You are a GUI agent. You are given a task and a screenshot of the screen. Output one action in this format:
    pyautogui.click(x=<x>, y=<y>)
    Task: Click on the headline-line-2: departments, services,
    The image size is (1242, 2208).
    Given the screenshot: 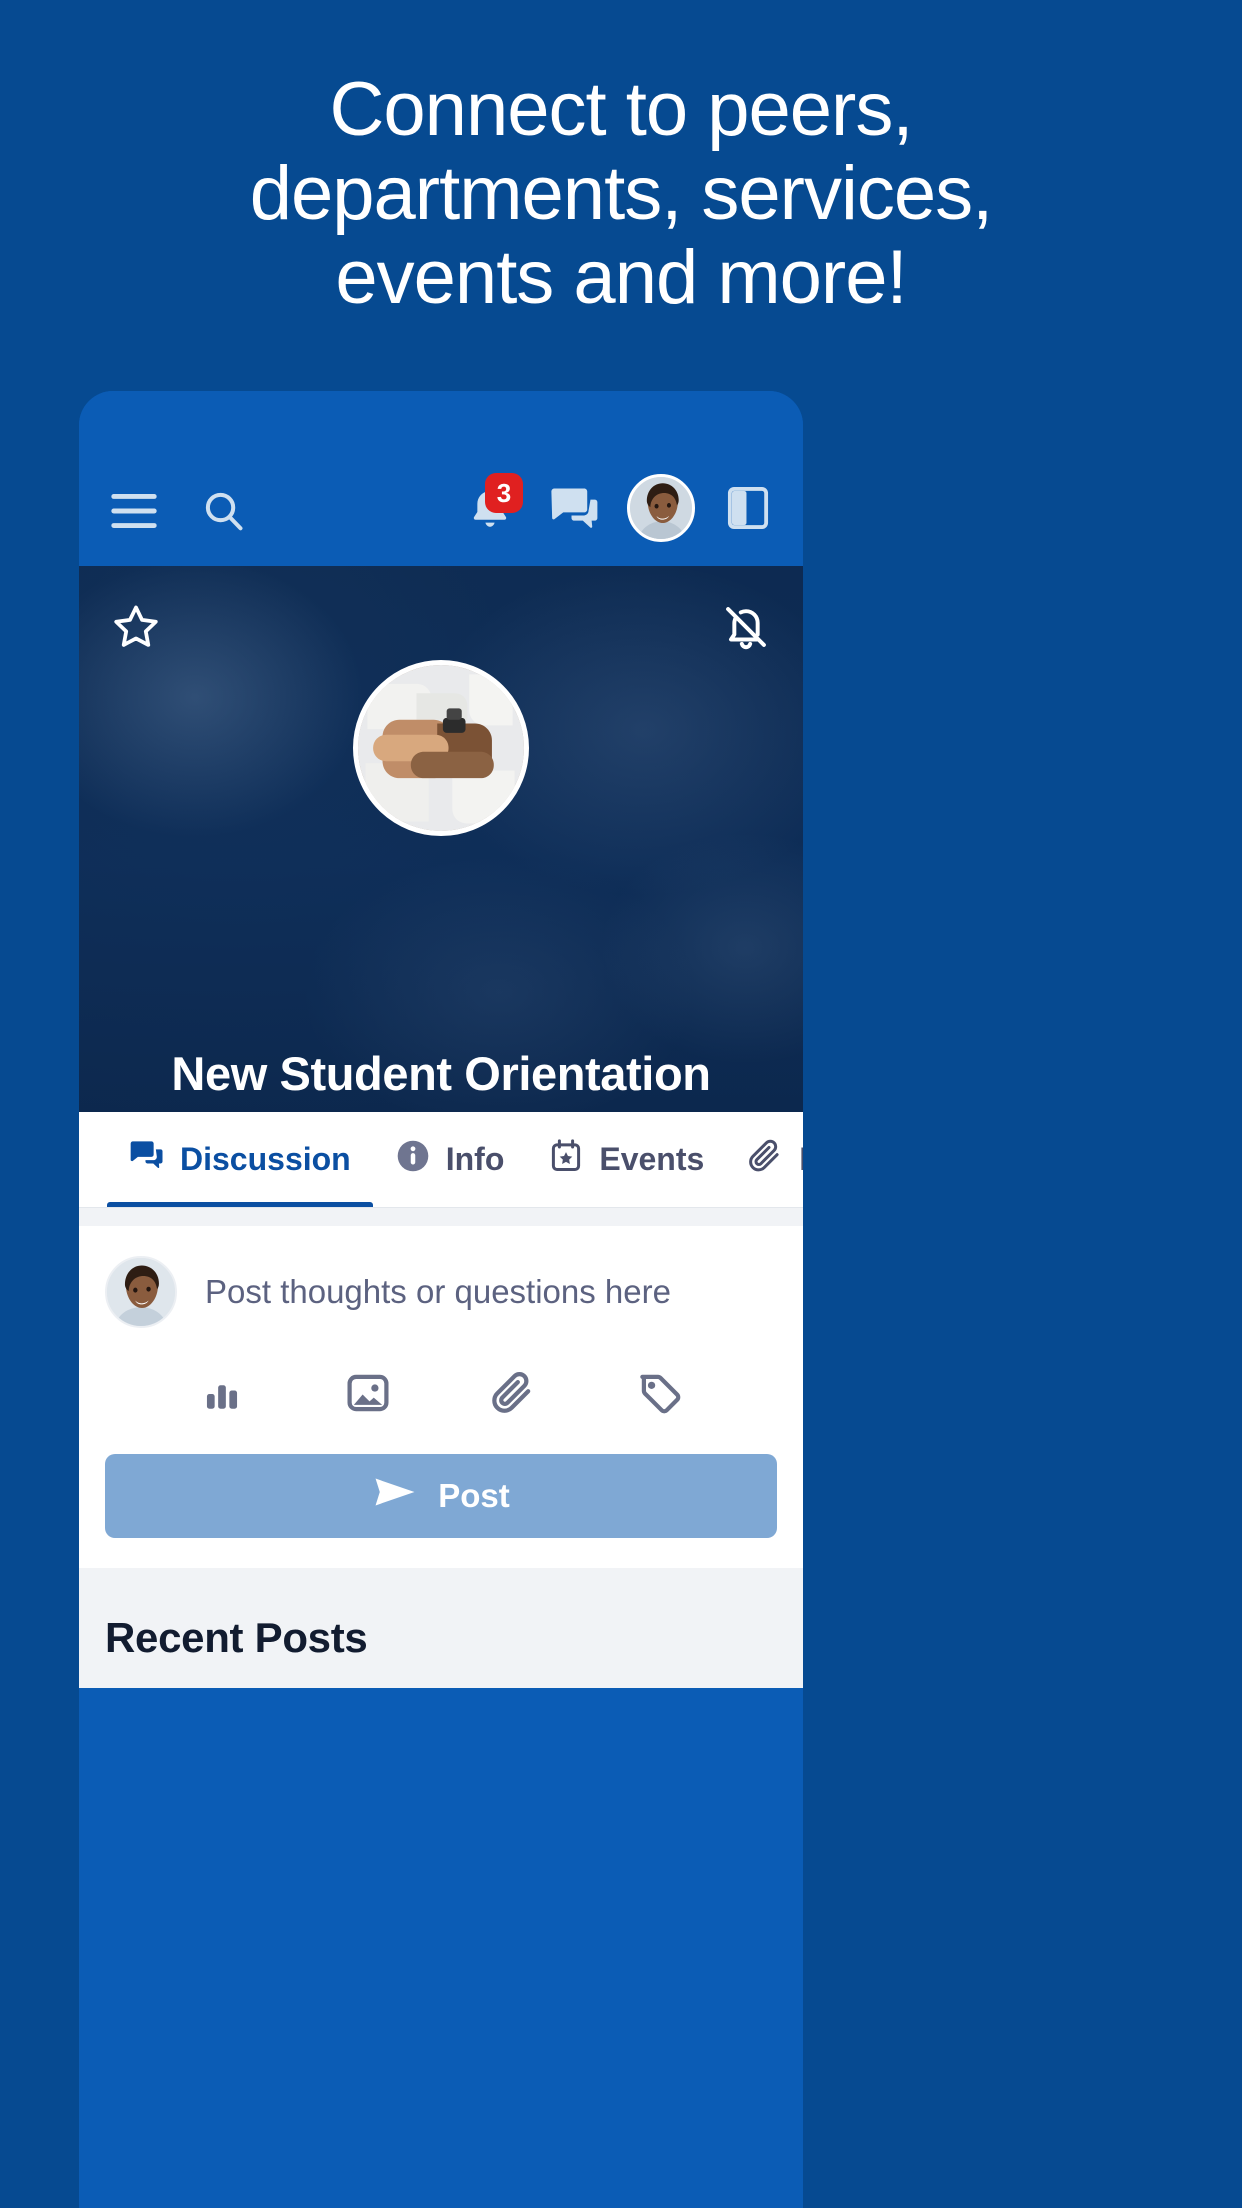 What is the action you would take?
    pyautogui.click(x=621, y=193)
    